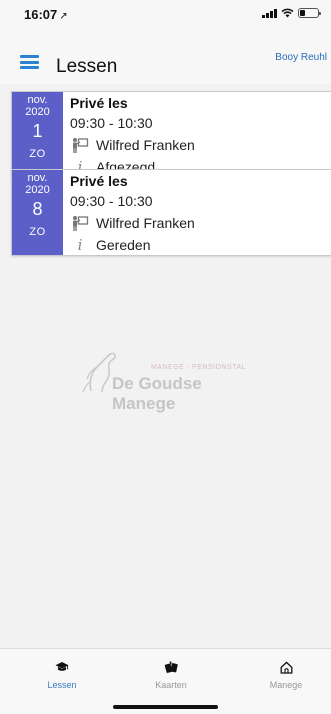 Image resolution: width=331 pixels, height=714 pixels. I want to click on status-time-text: 16:07, so click(41, 14).